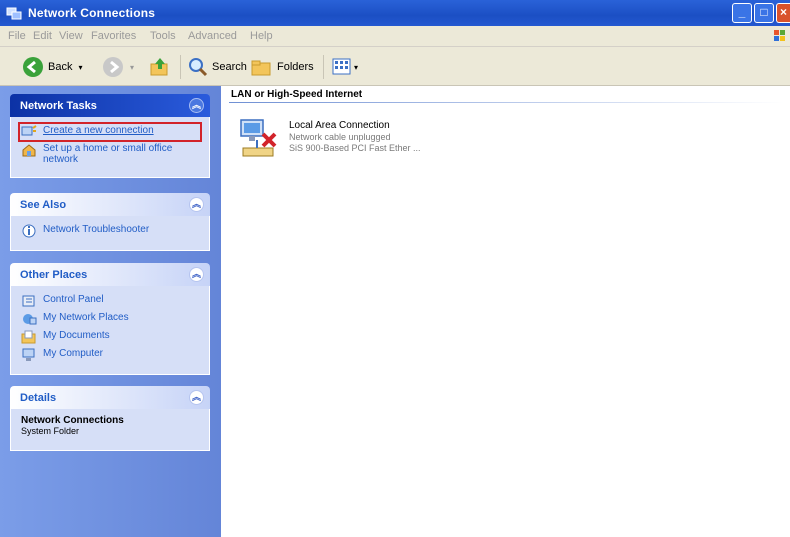  I want to click on views-button: ▾, so click(344, 67).